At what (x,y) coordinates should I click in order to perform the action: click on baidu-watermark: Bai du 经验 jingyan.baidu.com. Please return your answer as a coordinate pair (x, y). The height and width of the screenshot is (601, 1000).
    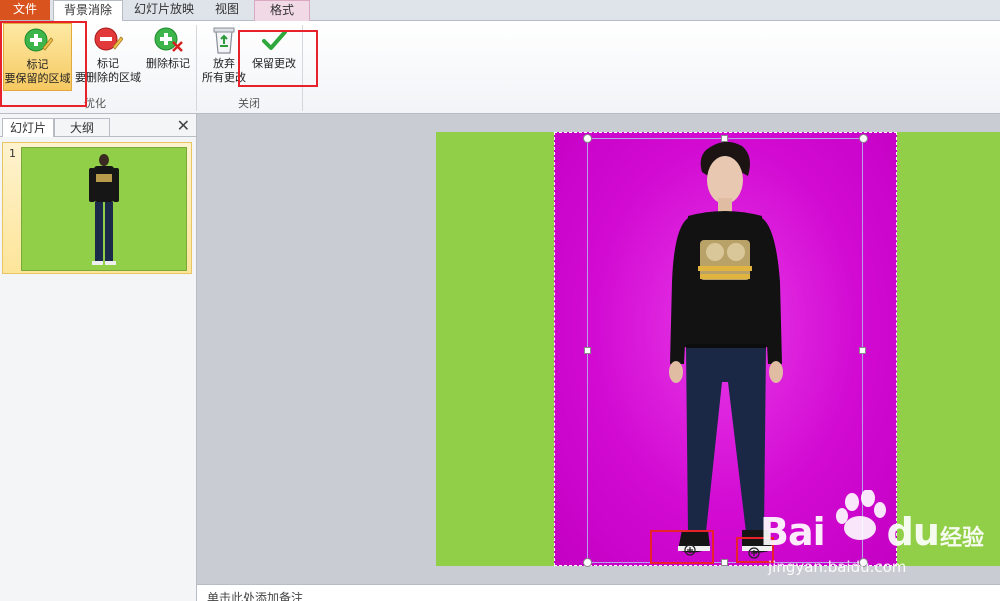
    Looking at the image, I should click on (880, 534).